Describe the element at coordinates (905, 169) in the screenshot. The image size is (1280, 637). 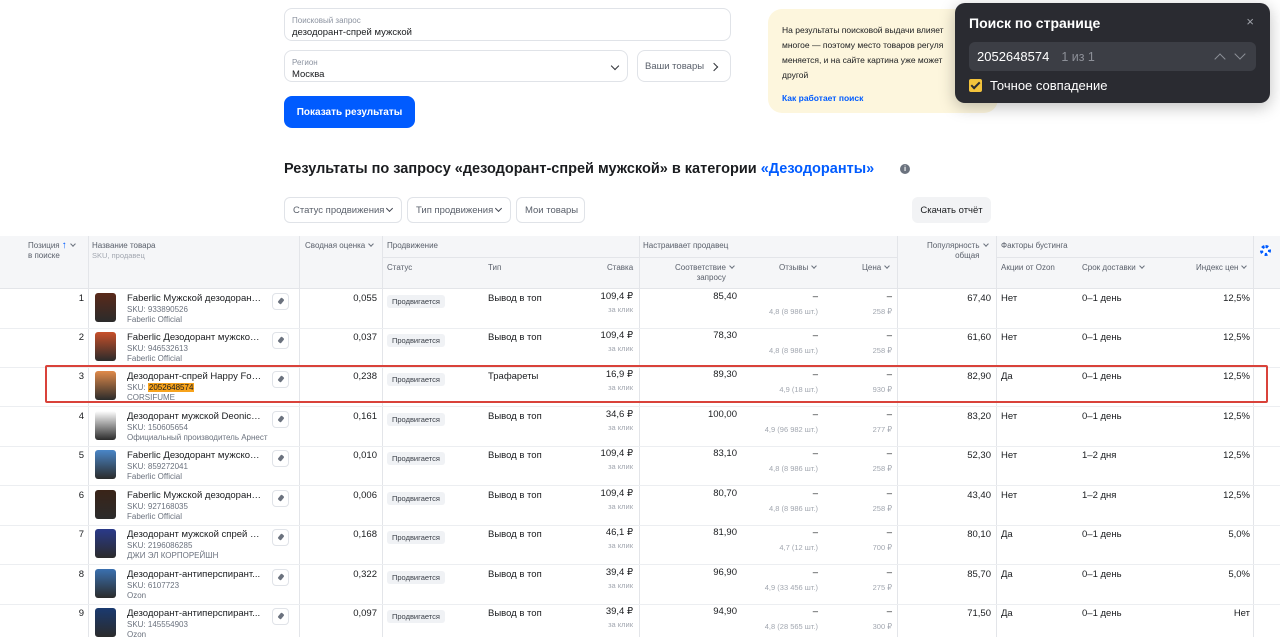
I see `info-icon: i` at that location.